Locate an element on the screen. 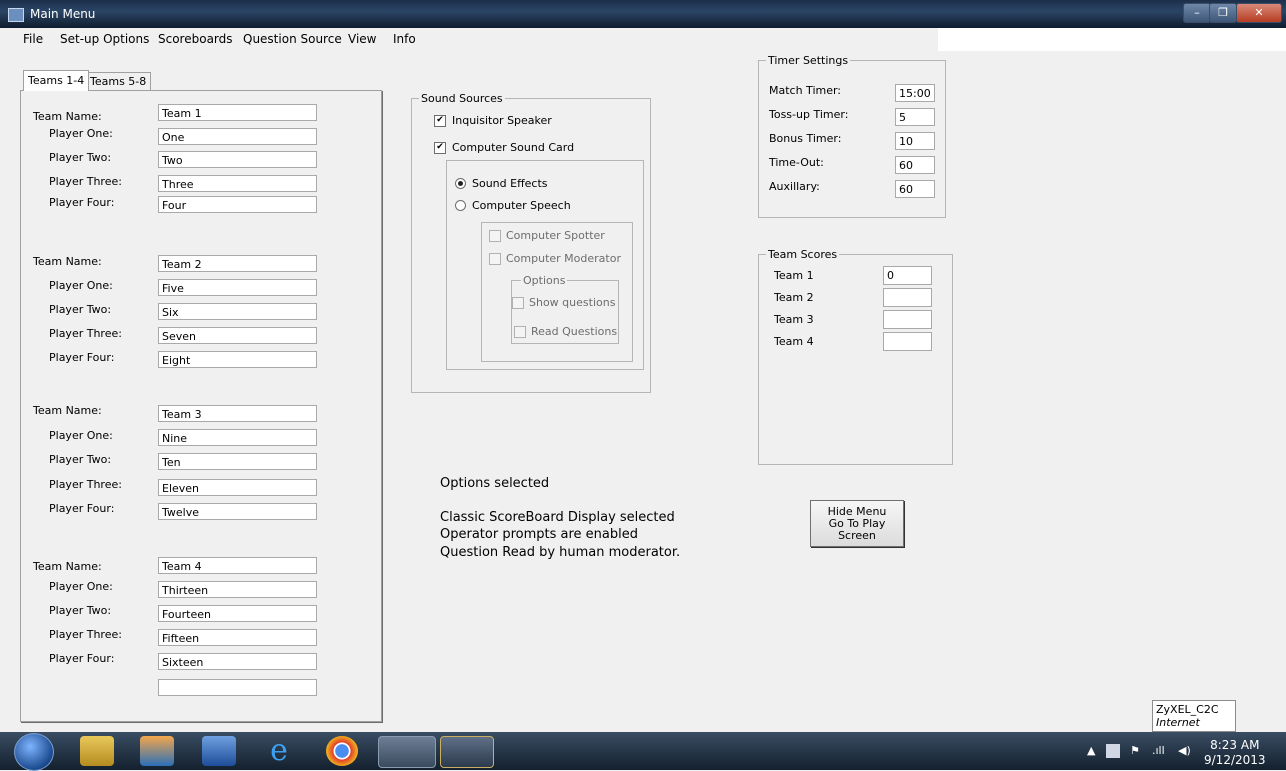 The width and height of the screenshot is (1286, 771). inquisitor-speaker-label: Inquisitor Speaker is located at coordinates (502, 120).